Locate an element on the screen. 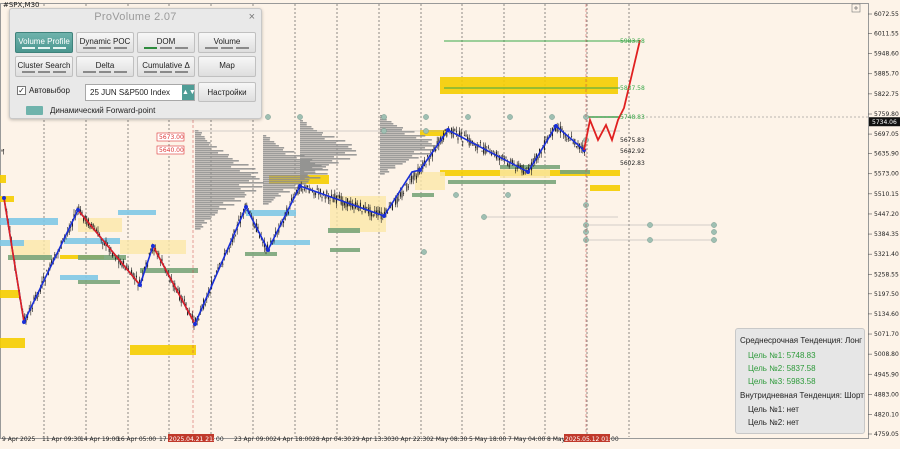 This screenshot has height=449, width=900. intra-target-row: Цель №1: нет is located at coordinates (773, 409).